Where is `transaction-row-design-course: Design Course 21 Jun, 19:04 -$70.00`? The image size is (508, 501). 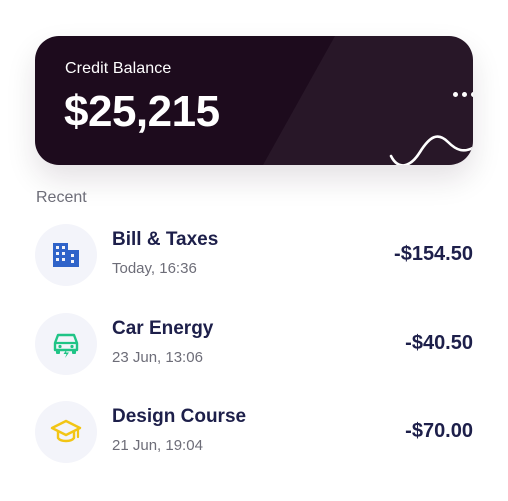
transaction-row-design-course: Design Course 21 Jun, 19:04 -$70.00 is located at coordinates (254, 432).